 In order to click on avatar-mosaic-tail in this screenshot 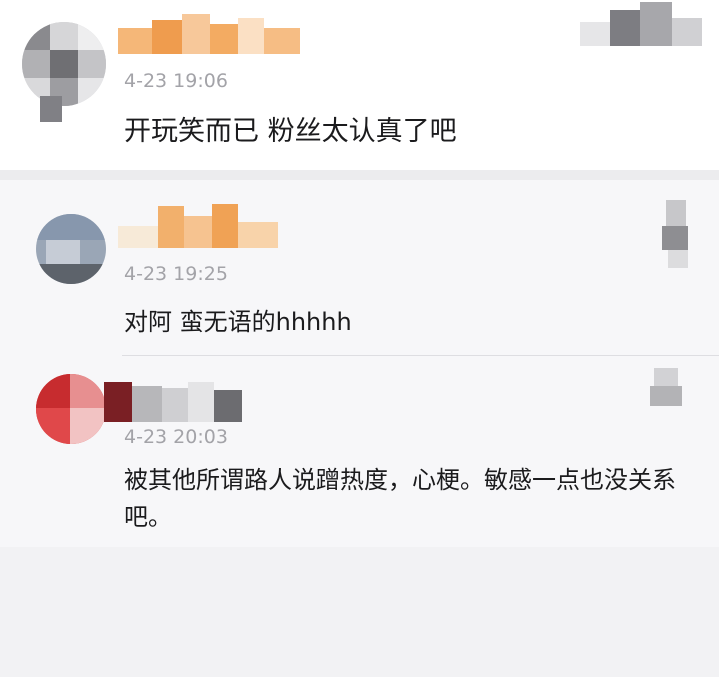, I will do `click(51, 109)`.